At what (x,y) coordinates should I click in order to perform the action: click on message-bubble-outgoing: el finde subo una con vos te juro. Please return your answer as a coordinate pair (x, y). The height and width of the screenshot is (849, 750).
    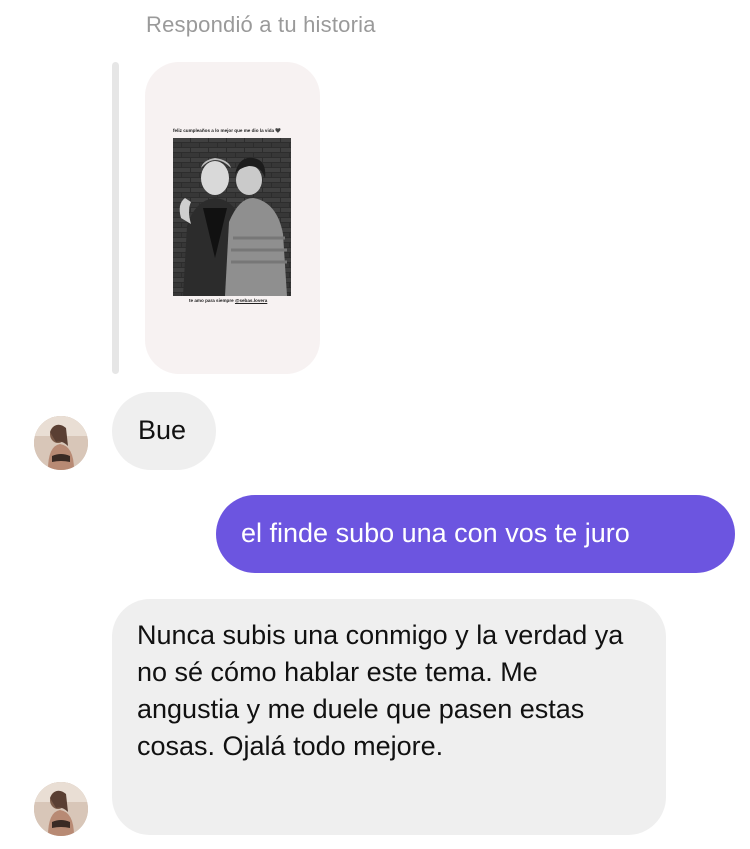
    Looking at the image, I should click on (475, 534).